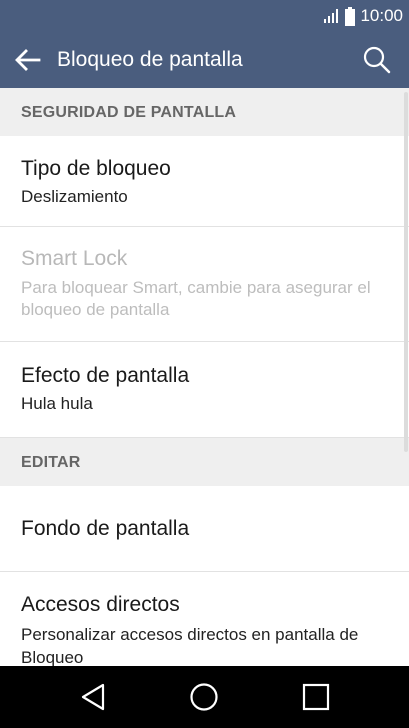  I want to click on app-toolbar: Bloqueo de pantalla, so click(204, 60).